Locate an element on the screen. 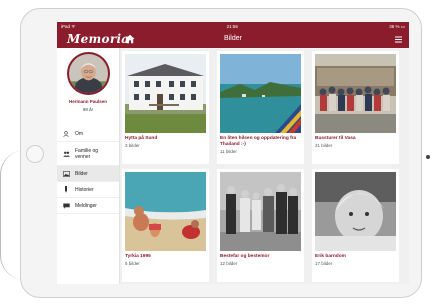 The width and height of the screenshot is (432, 304). album-card: Tyrkia 1995 5 bilder is located at coordinates (165, 225).